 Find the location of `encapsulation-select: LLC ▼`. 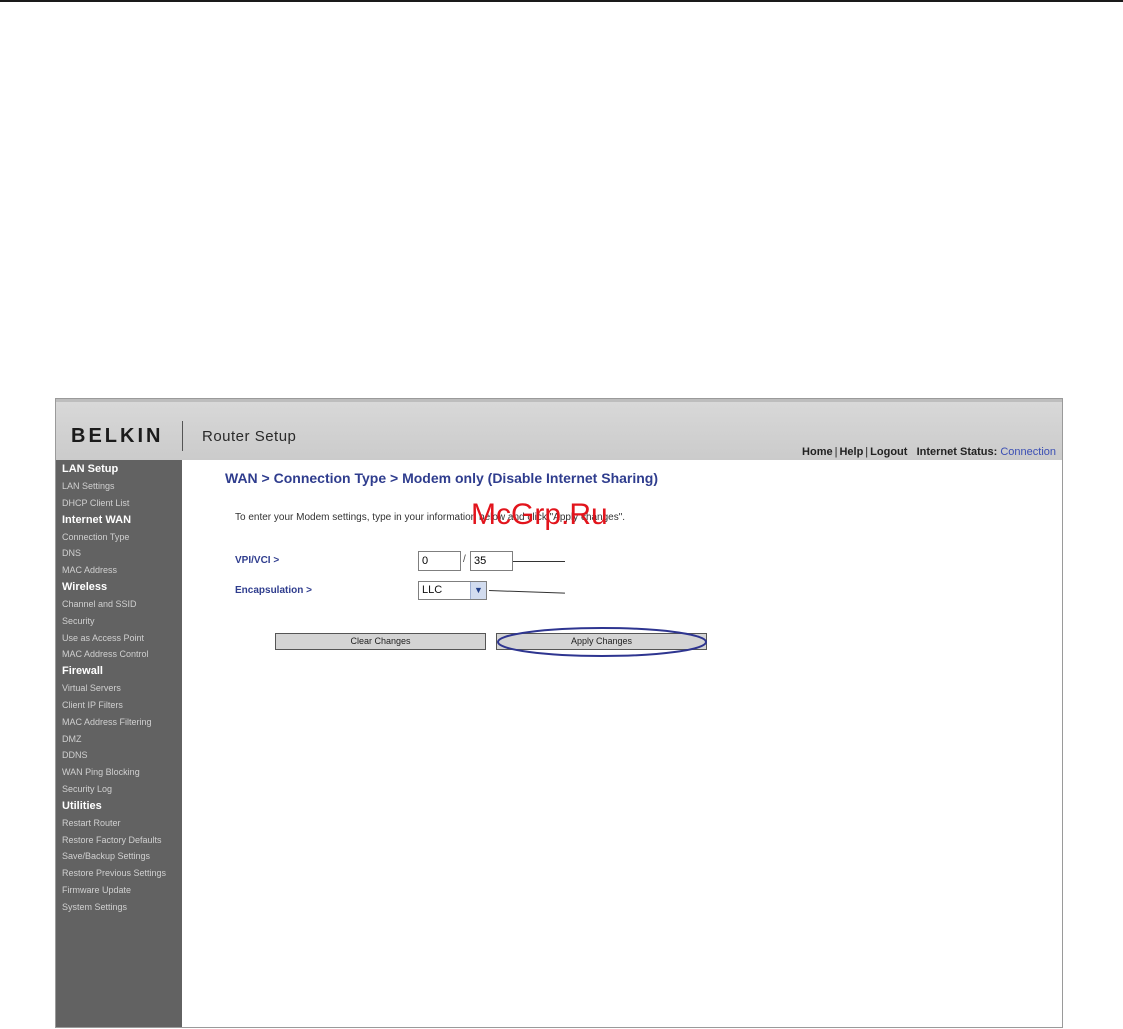

encapsulation-select: LLC ▼ is located at coordinates (452, 590).